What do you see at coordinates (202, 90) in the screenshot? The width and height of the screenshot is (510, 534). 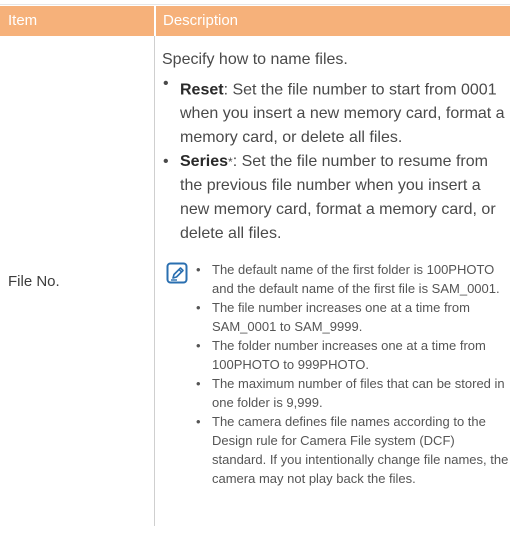 I see `option-term: Reset` at bounding box center [202, 90].